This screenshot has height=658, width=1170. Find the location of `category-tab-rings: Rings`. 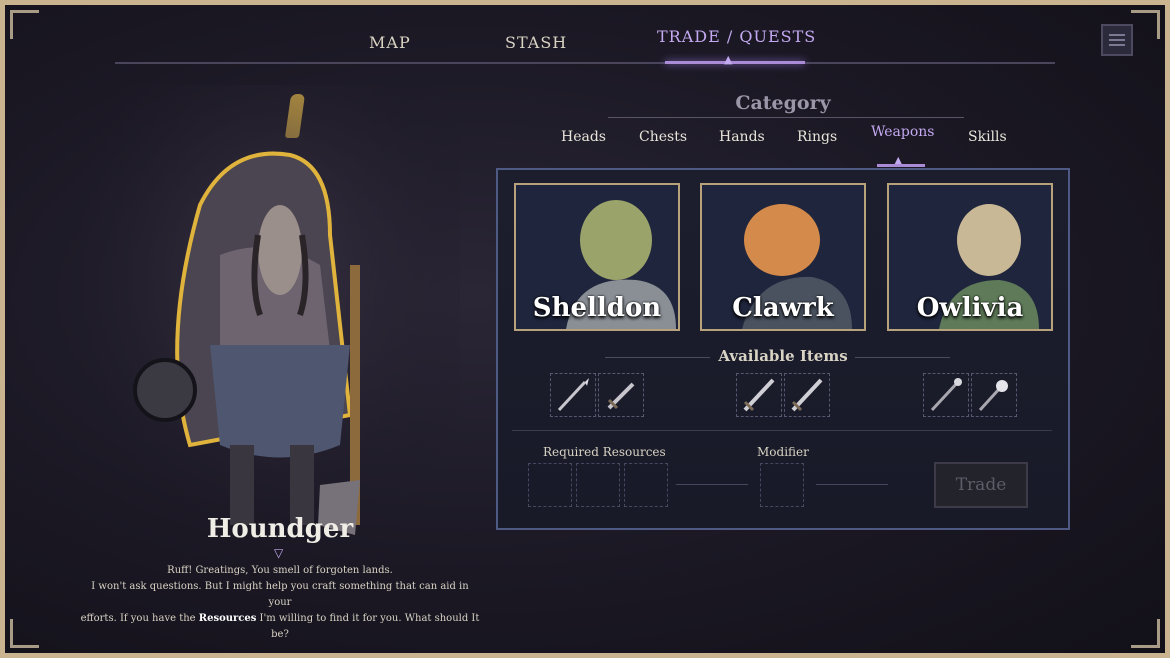

category-tab-rings: Rings is located at coordinates (817, 137).